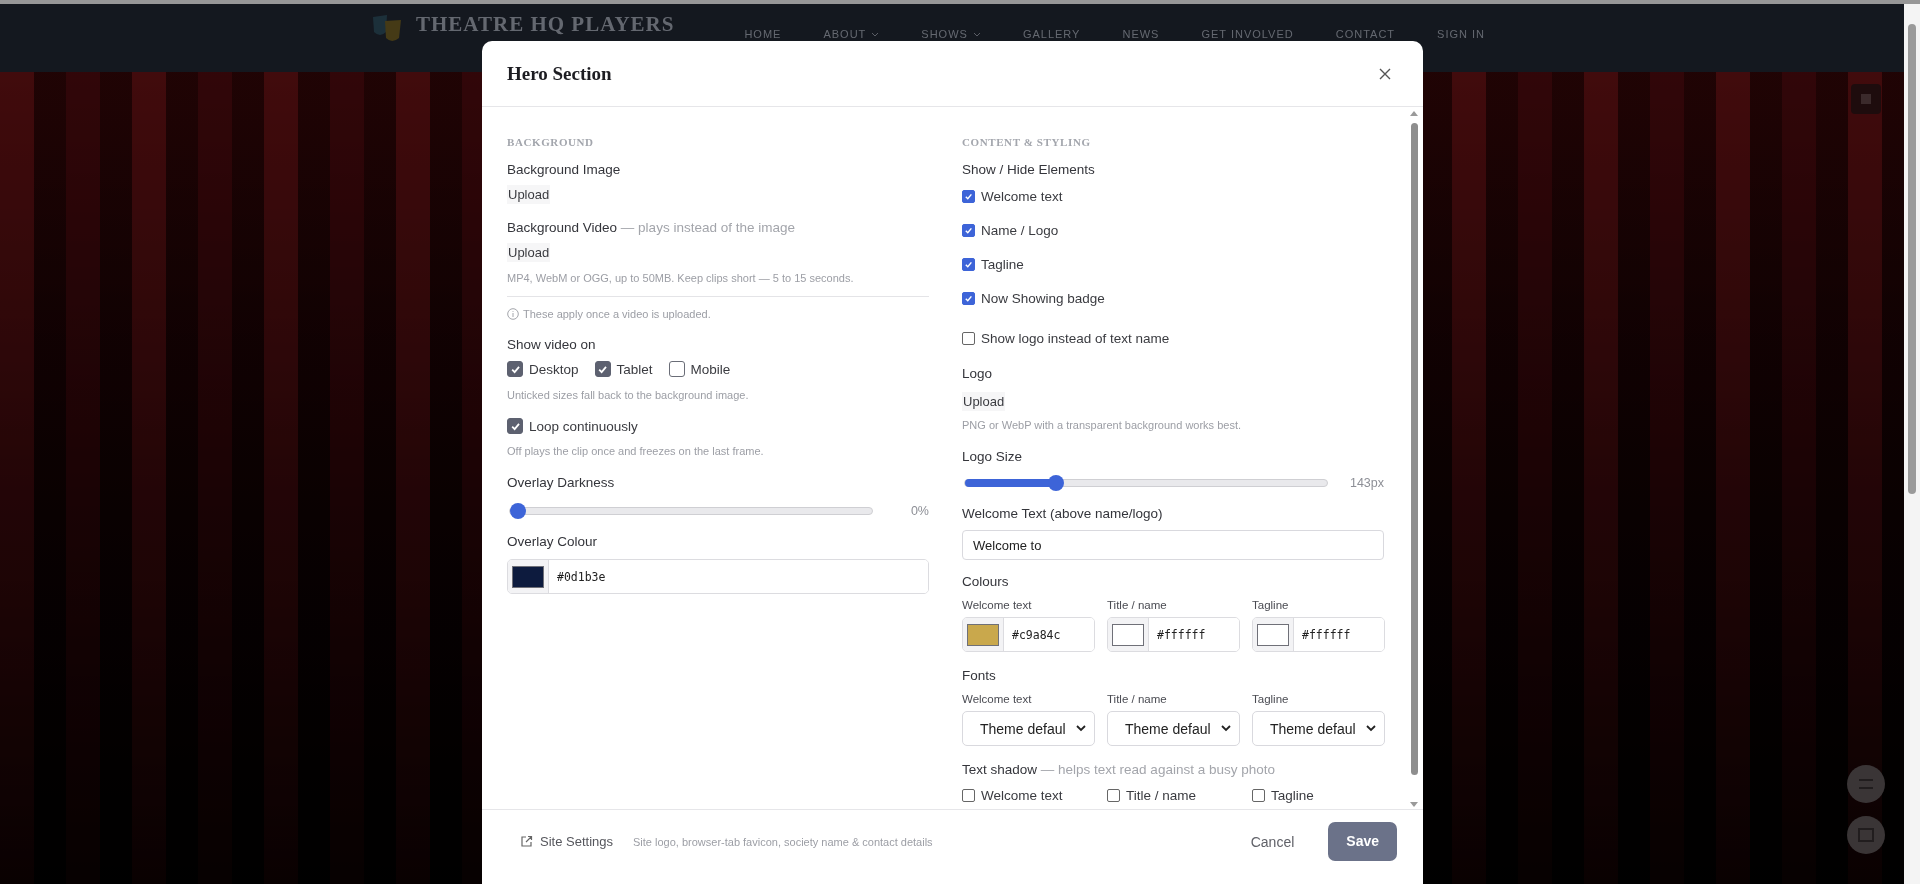 The image size is (1920, 884). What do you see at coordinates (635, 451) in the screenshot?
I see `hint-text: Off plays the clip once and freezes on the last frame.` at bounding box center [635, 451].